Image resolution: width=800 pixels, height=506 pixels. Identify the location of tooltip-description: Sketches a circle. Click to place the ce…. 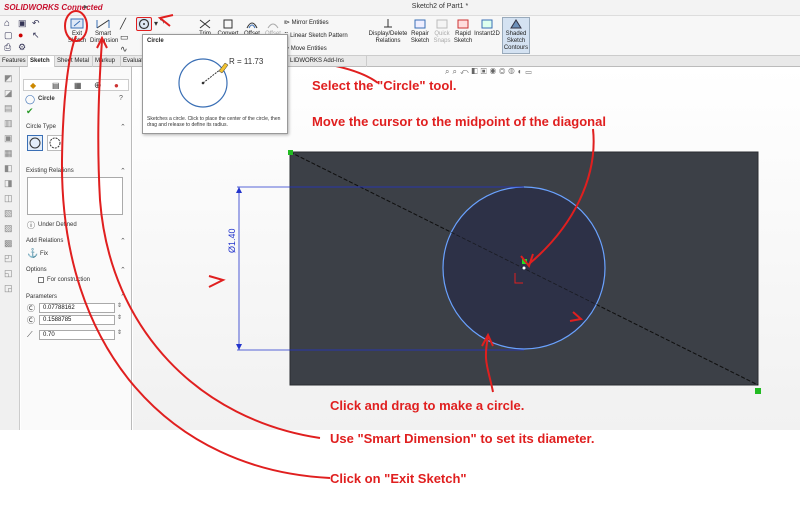
(214, 122).